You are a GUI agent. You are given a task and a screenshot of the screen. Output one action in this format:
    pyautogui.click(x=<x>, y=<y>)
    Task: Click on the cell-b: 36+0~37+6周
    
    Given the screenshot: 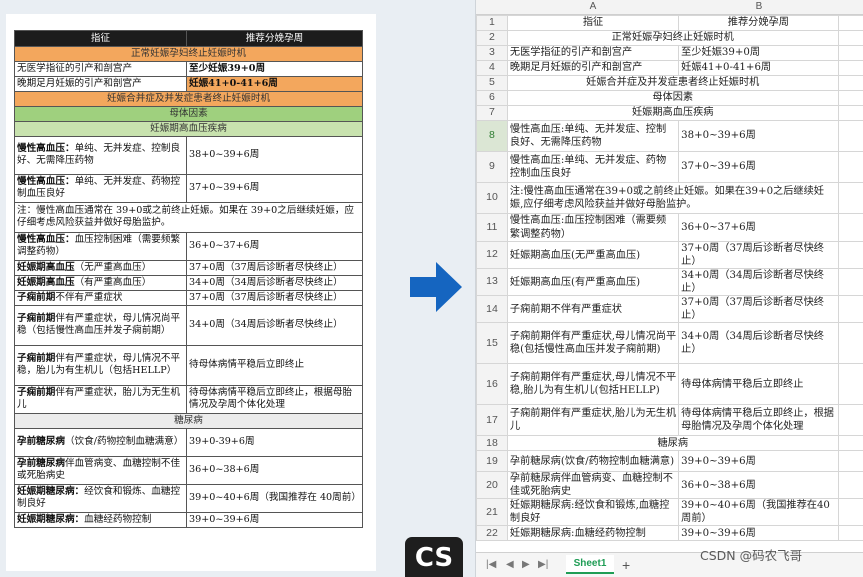 What is the action you would take?
    pyautogui.click(x=758, y=227)
    